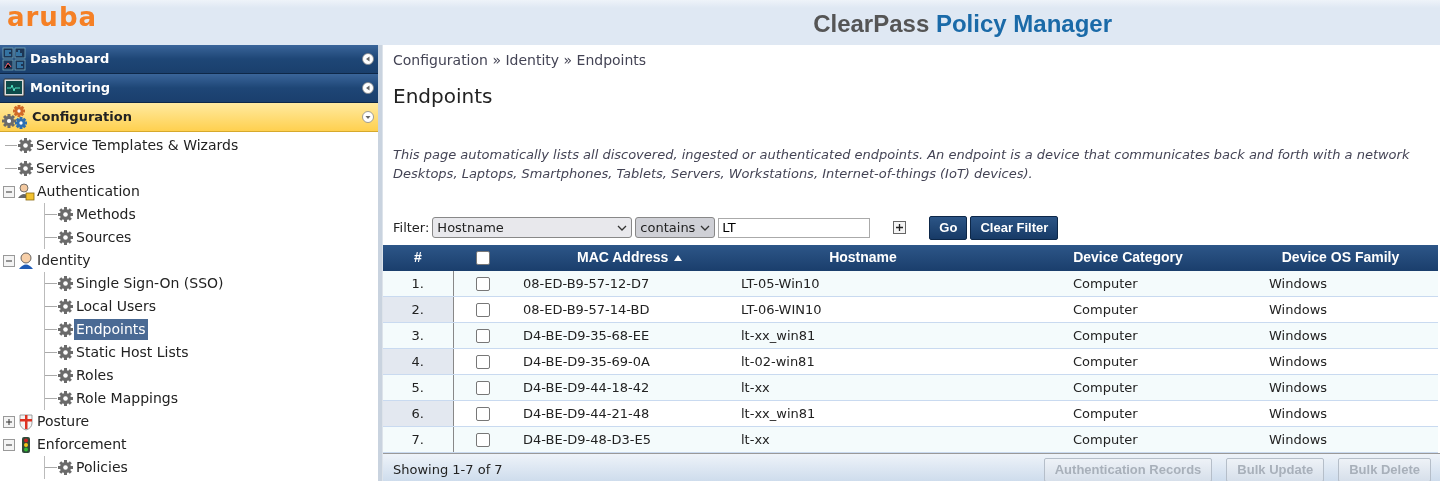 The width and height of the screenshot is (1440, 481). I want to click on breadcrumb: Configuration » Identity » Endpoints, so click(520, 60).